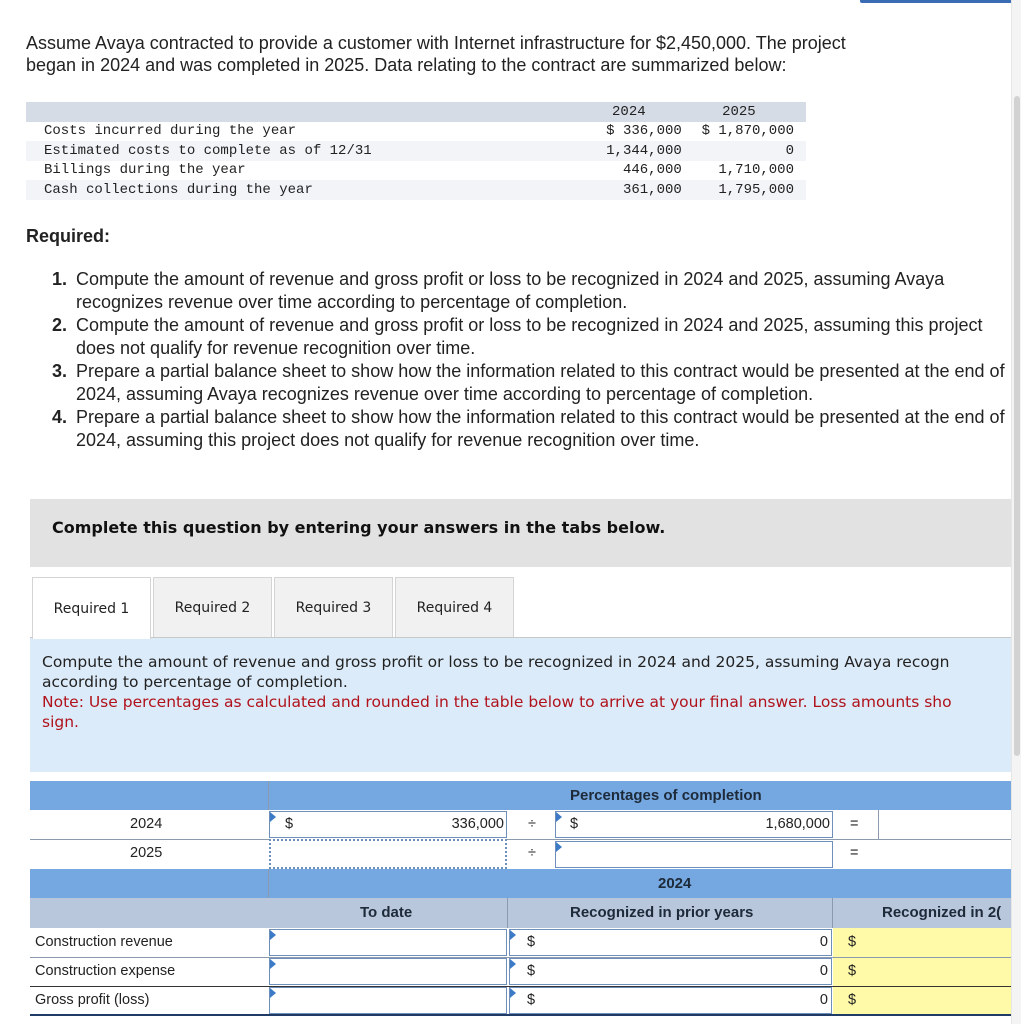 The image size is (1021, 1024). What do you see at coordinates (940, 942) in the screenshot?
I see `revenue-current-value` at bounding box center [940, 942].